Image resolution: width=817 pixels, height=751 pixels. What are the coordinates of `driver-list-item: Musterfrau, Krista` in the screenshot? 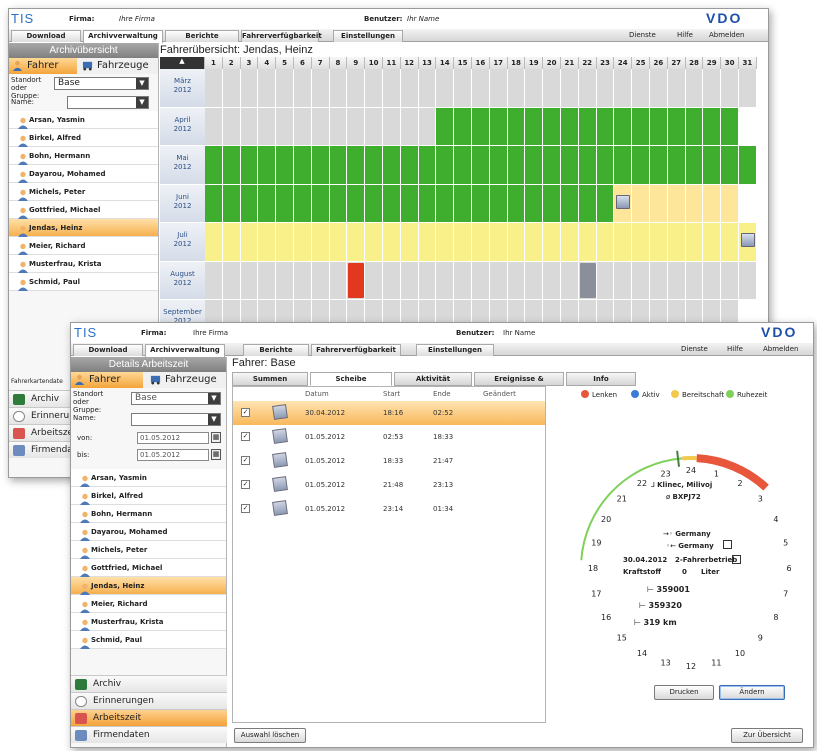 It's located at (148, 622).